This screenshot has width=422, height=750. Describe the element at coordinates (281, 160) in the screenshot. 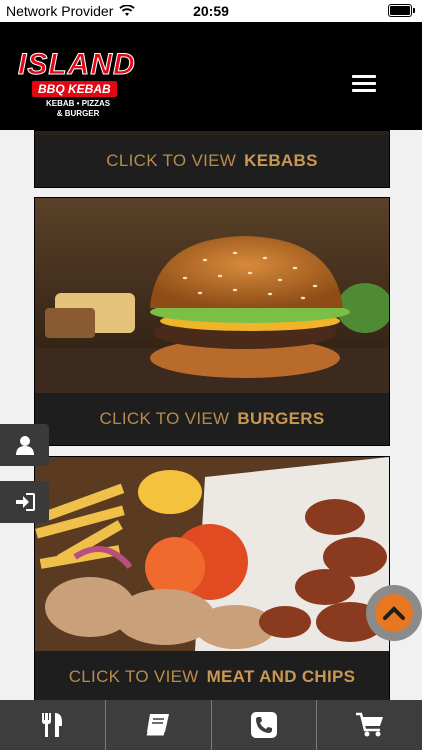

I see `card-title: KEBABS` at that location.